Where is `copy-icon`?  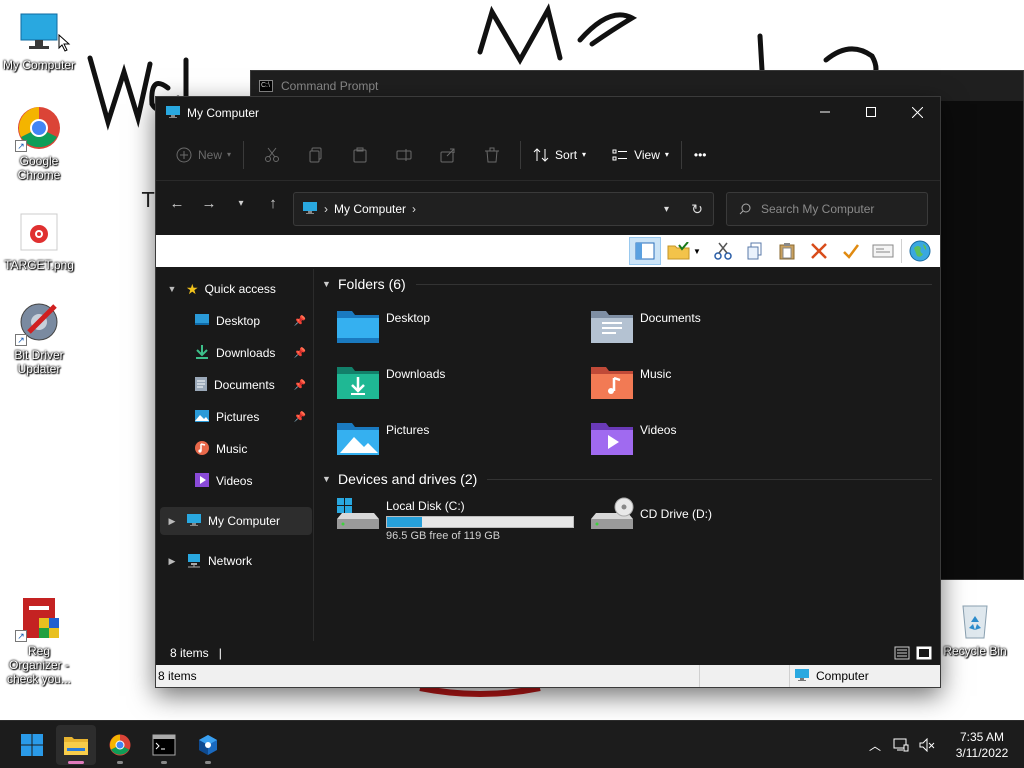
copy-icon is located at coordinates (315, 154).